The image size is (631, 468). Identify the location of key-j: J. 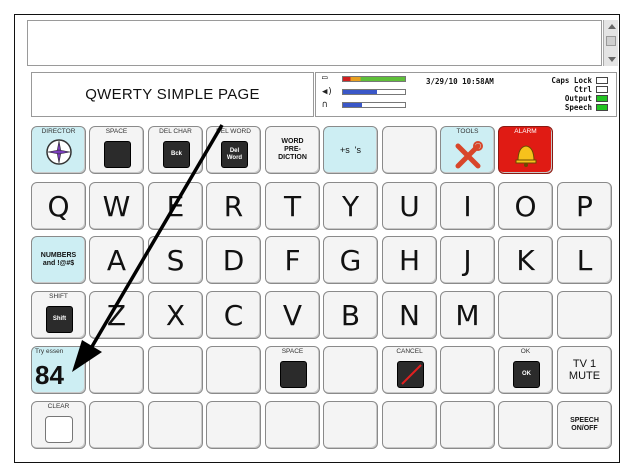
(467, 260).